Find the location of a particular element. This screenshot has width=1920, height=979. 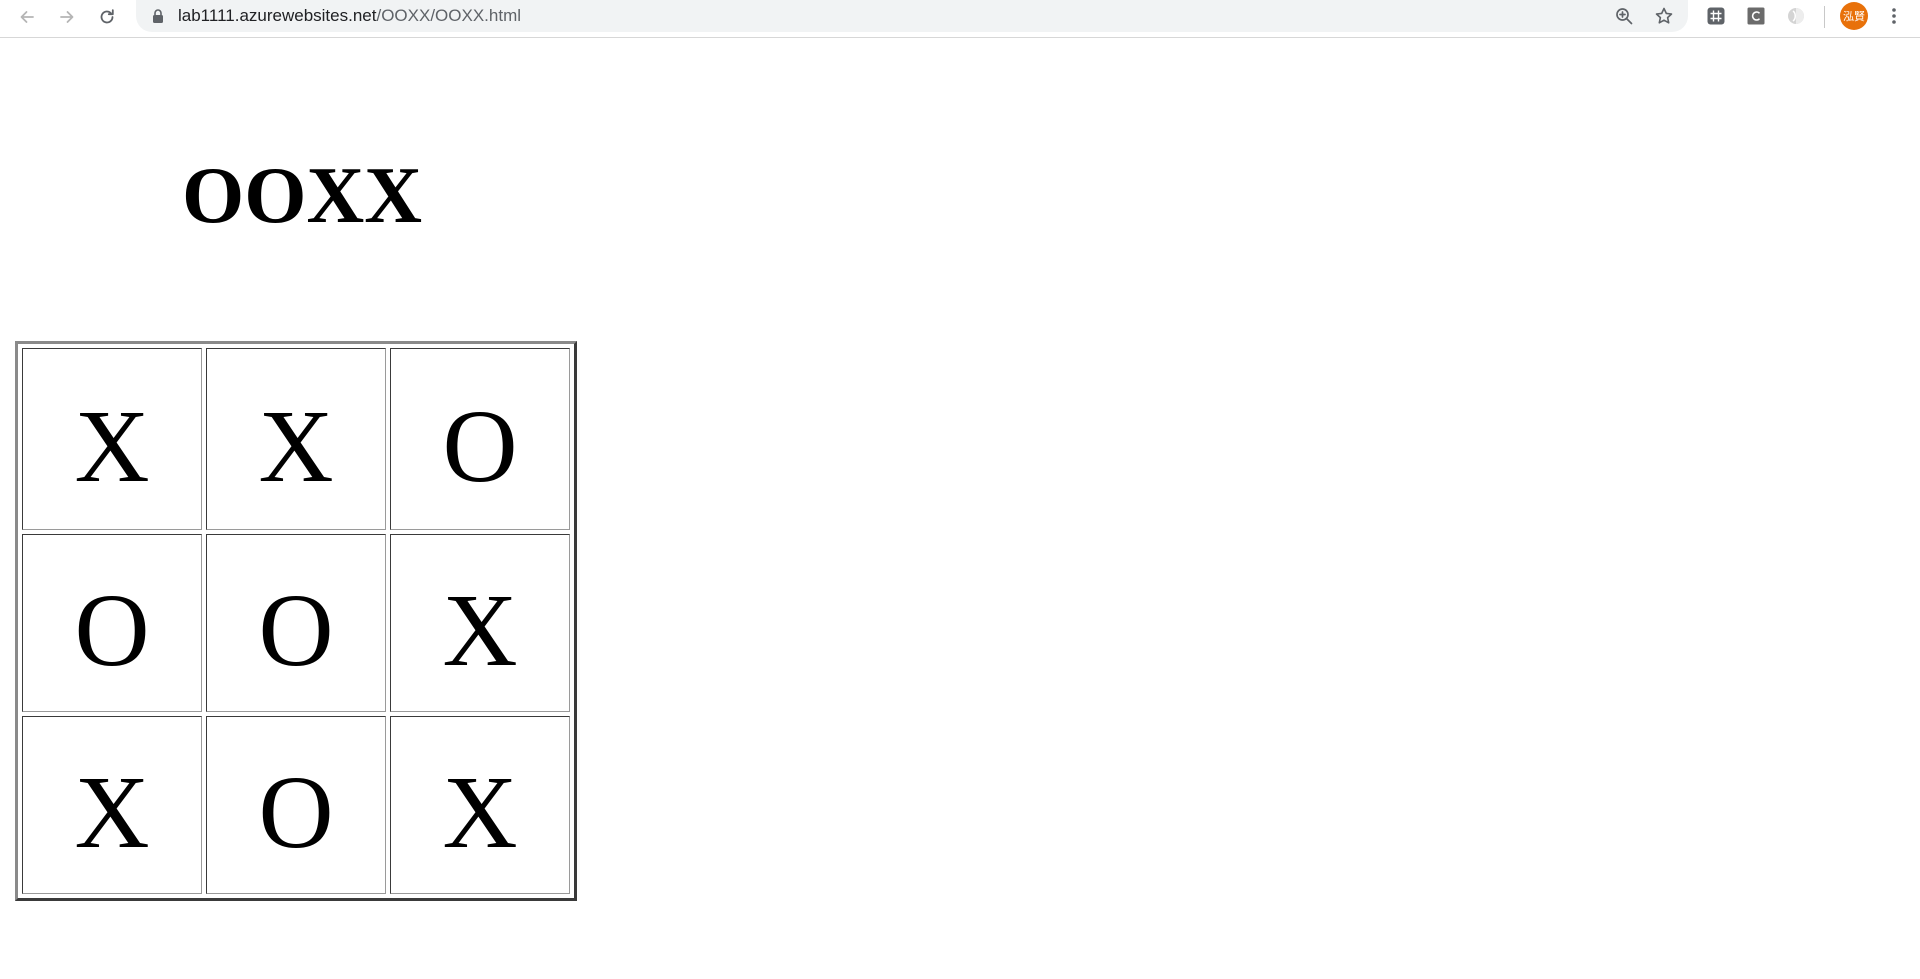

zoom-icon is located at coordinates (1624, 16).